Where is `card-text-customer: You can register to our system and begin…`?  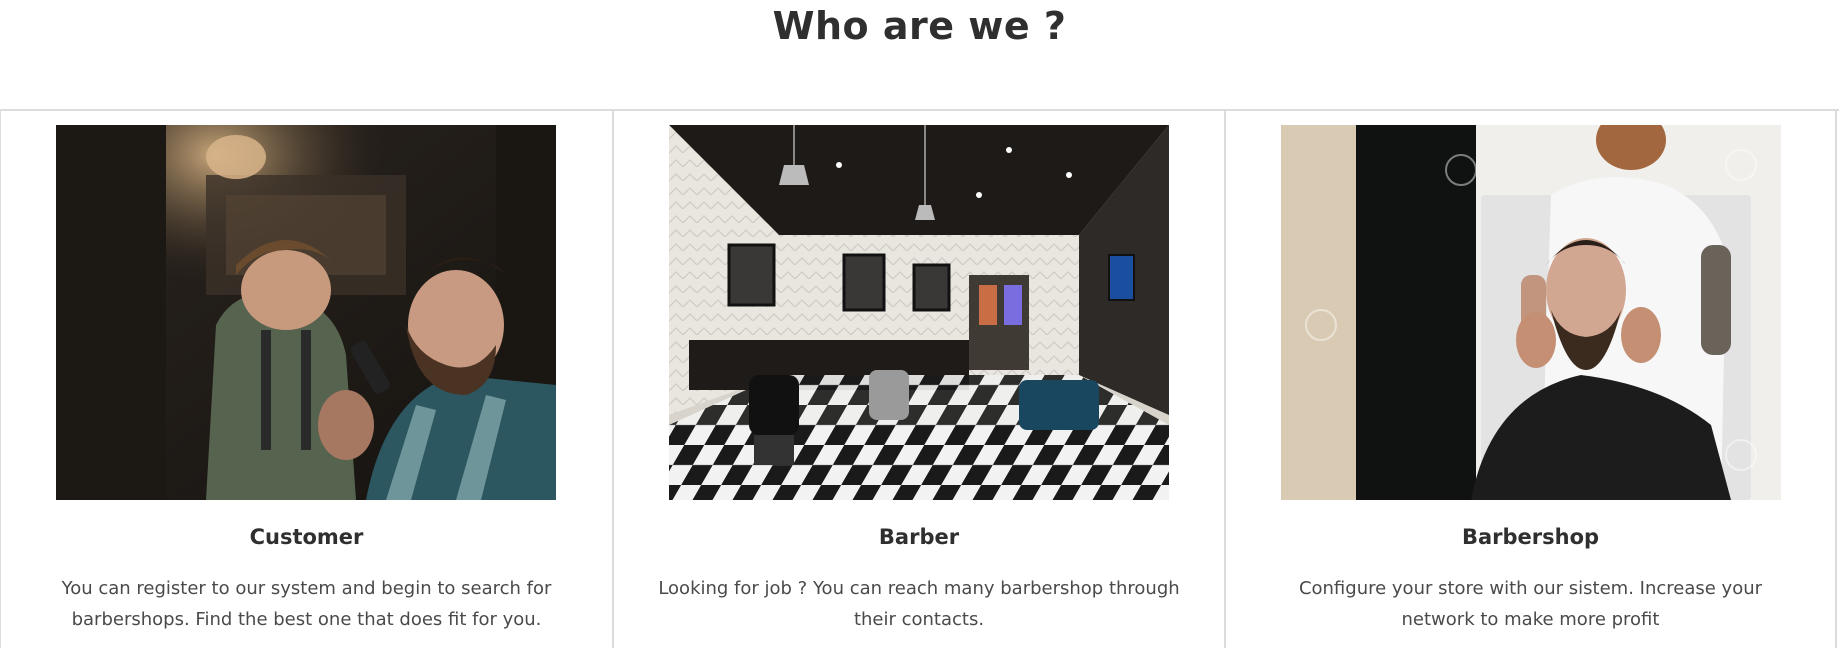
card-text-customer: You can register to our system and begin… is located at coordinates (306, 604).